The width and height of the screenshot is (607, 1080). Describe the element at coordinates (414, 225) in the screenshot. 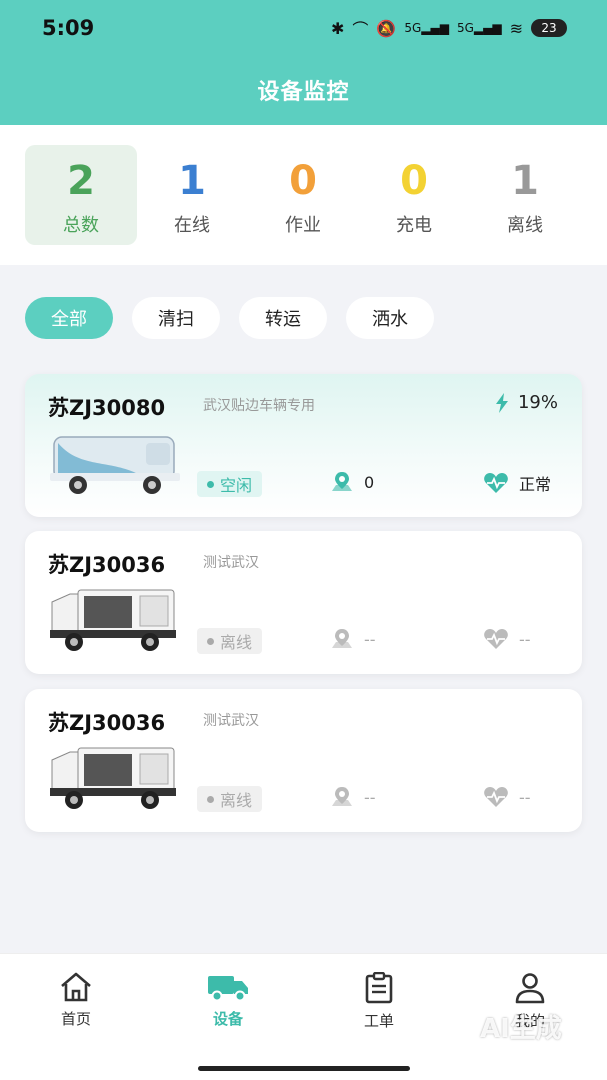

I see `stat-charging-label: 充电` at that location.